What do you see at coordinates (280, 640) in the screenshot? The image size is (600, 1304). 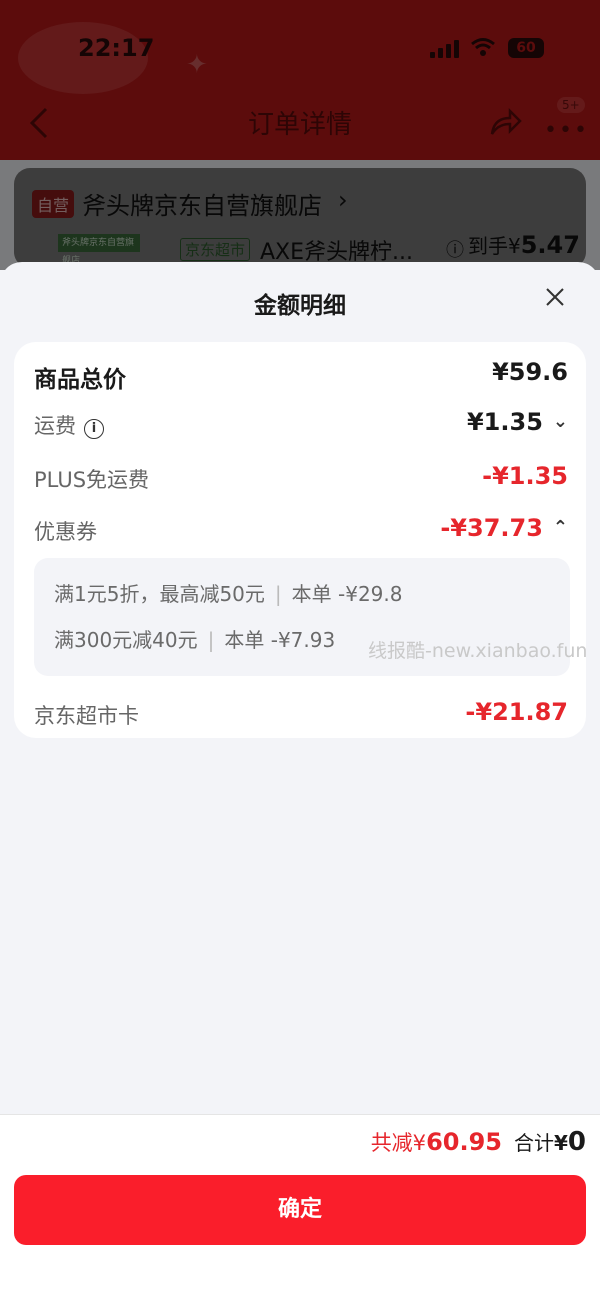 I see `coupon-amount: 本单 -¥7.93` at bounding box center [280, 640].